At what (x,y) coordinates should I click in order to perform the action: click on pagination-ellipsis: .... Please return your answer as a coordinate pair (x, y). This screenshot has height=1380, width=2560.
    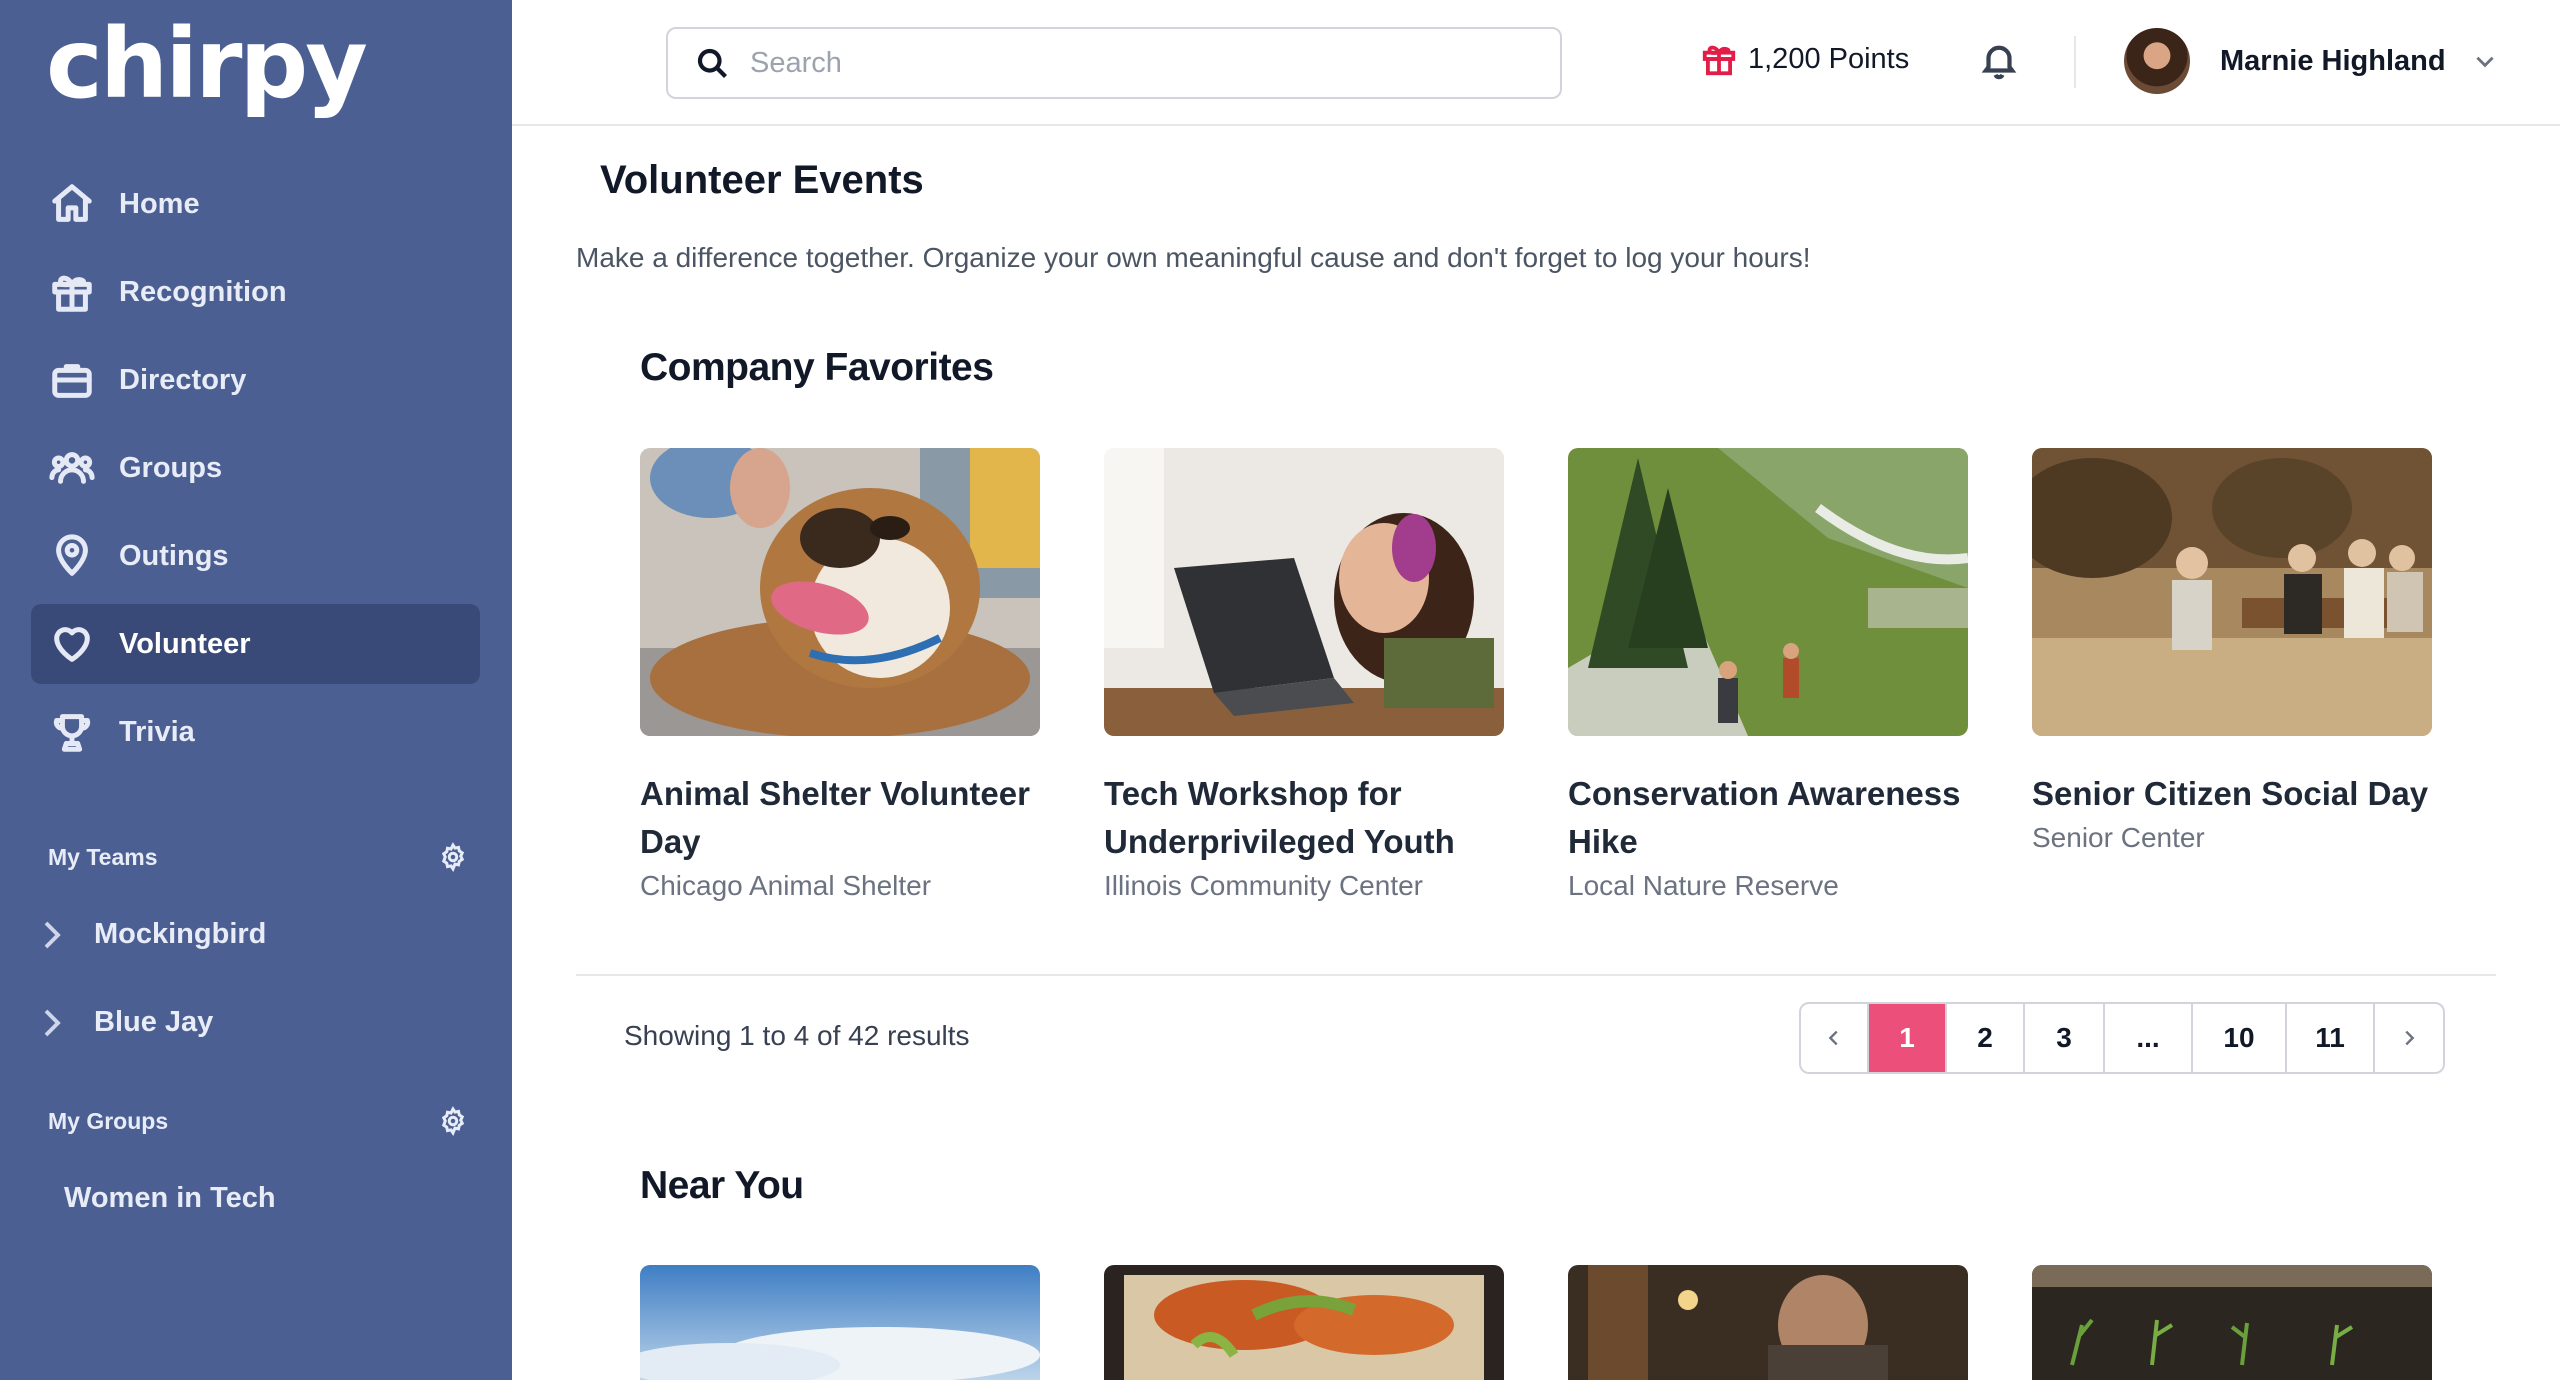
    Looking at the image, I should click on (2149, 1038).